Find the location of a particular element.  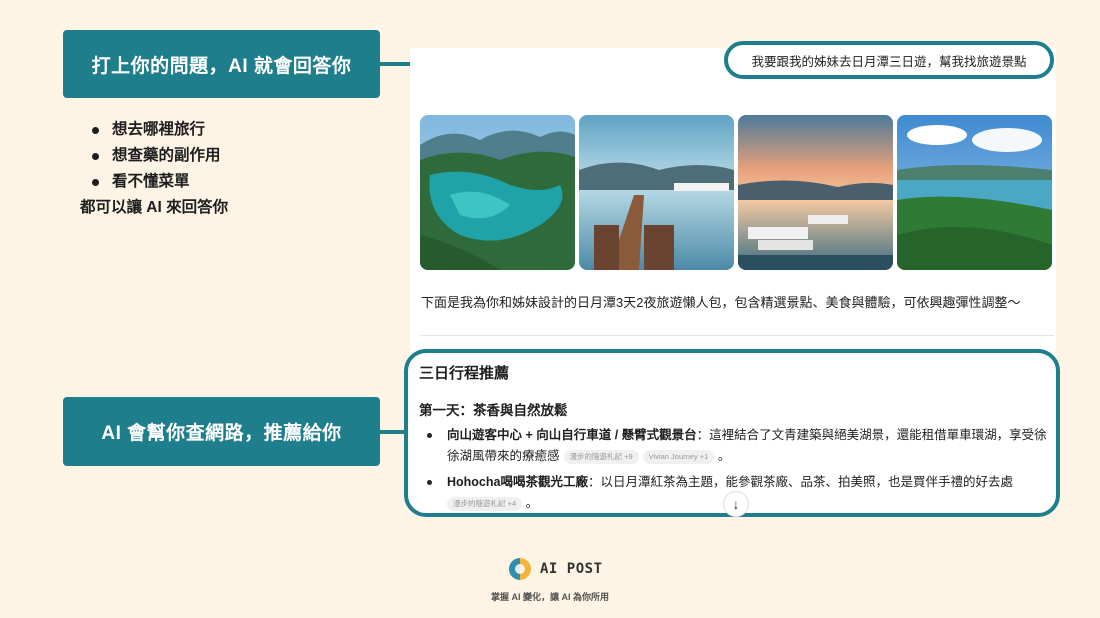

section-title: 三日行程推薦 is located at coordinates (464, 373).